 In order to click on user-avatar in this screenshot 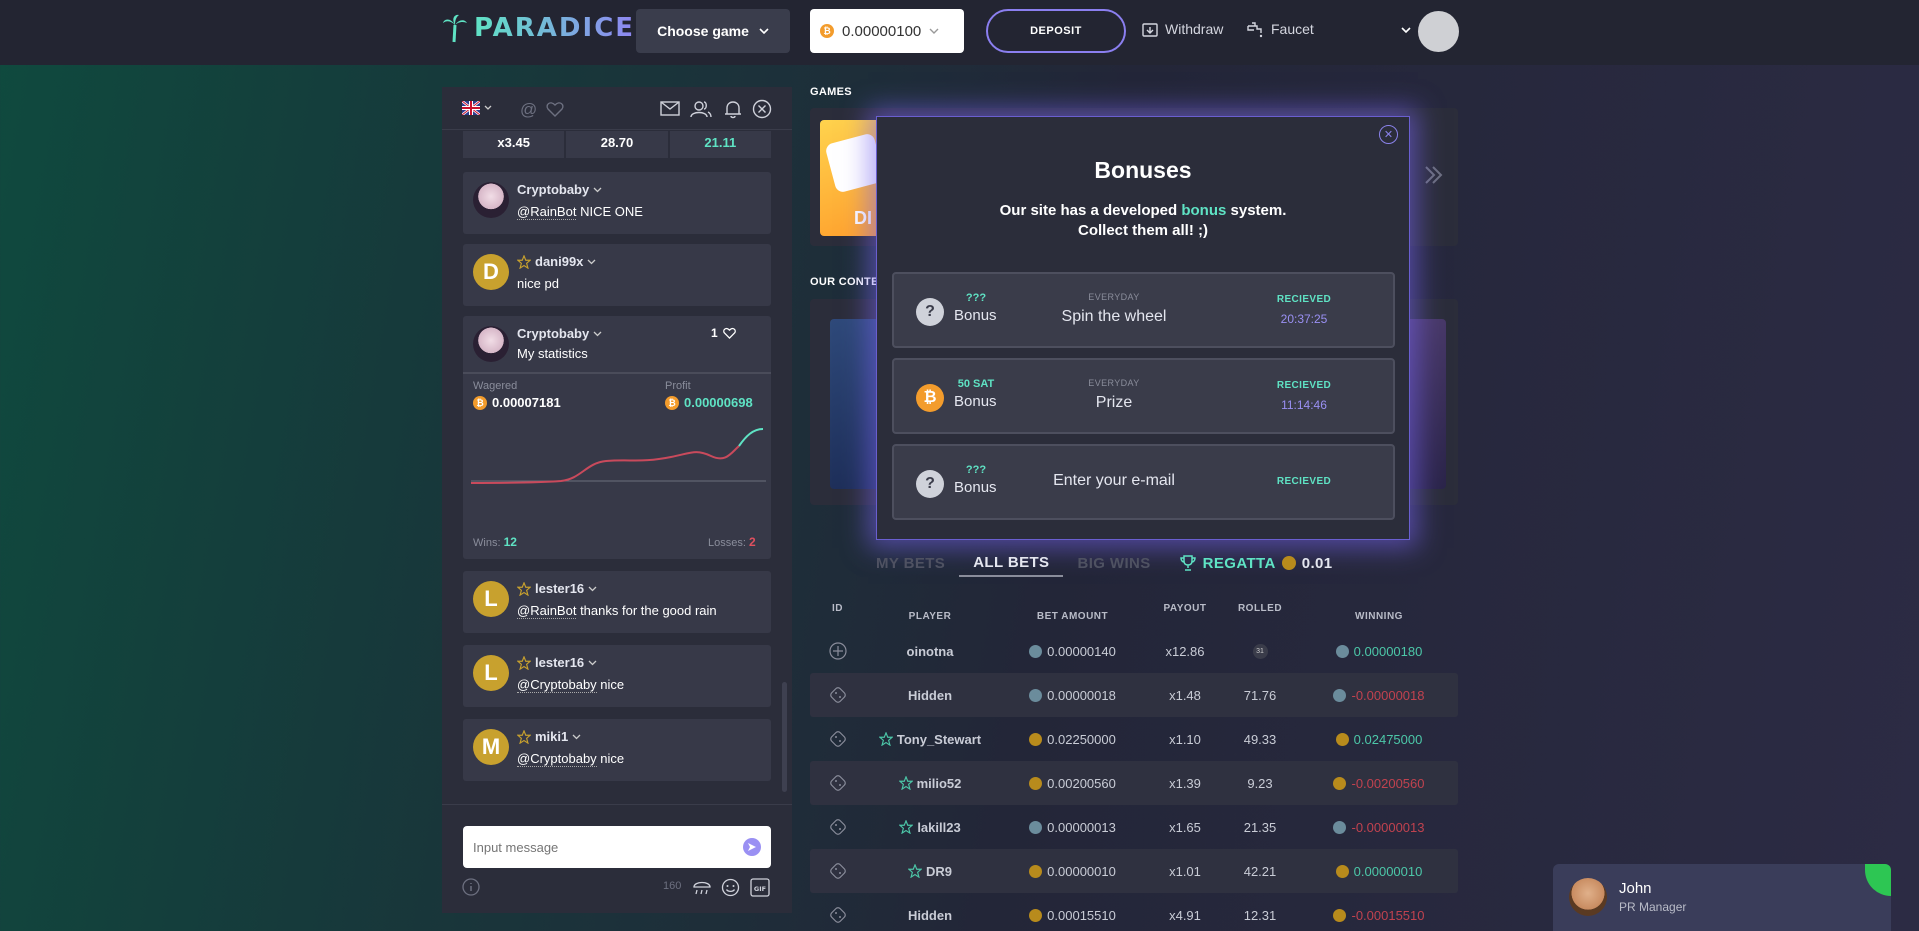, I will do `click(1438, 31)`.